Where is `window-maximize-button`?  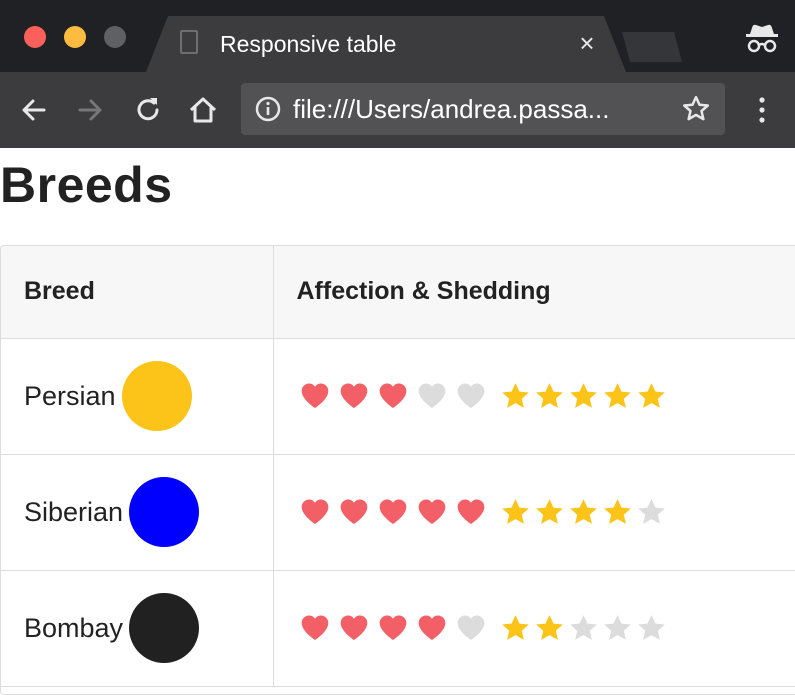
window-maximize-button is located at coordinates (115, 37).